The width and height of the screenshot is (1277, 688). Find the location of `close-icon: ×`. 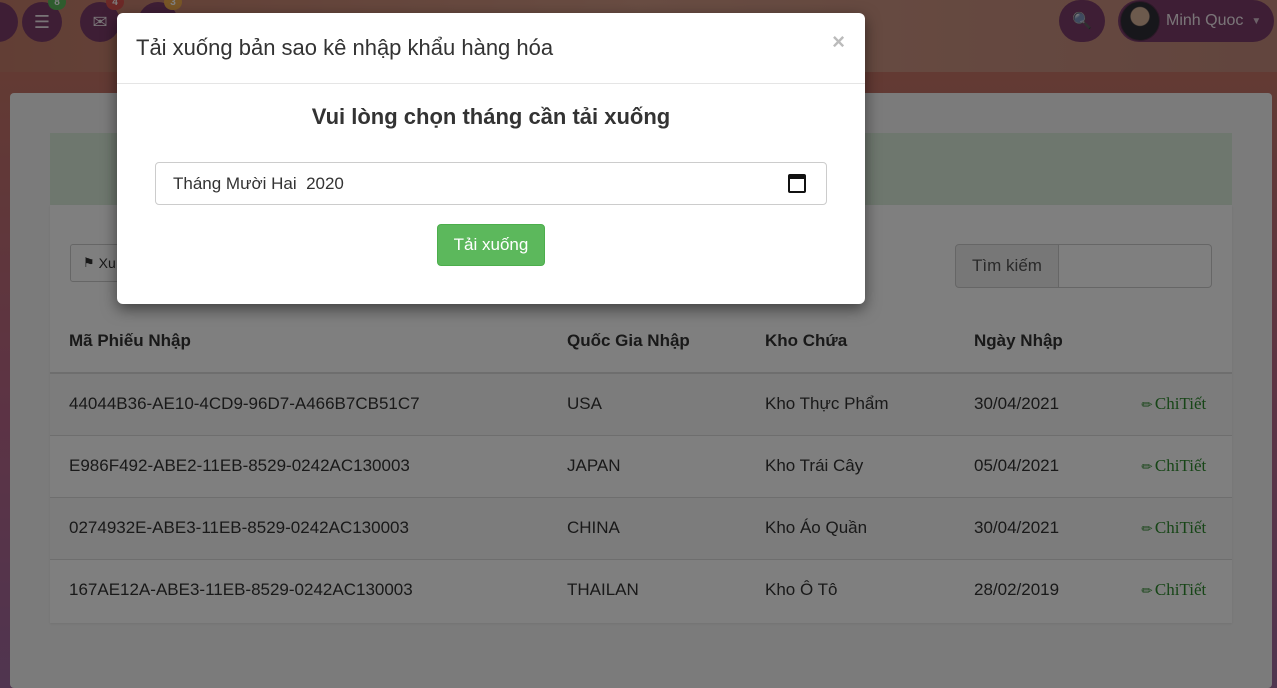

close-icon: × is located at coordinates (838, 42).